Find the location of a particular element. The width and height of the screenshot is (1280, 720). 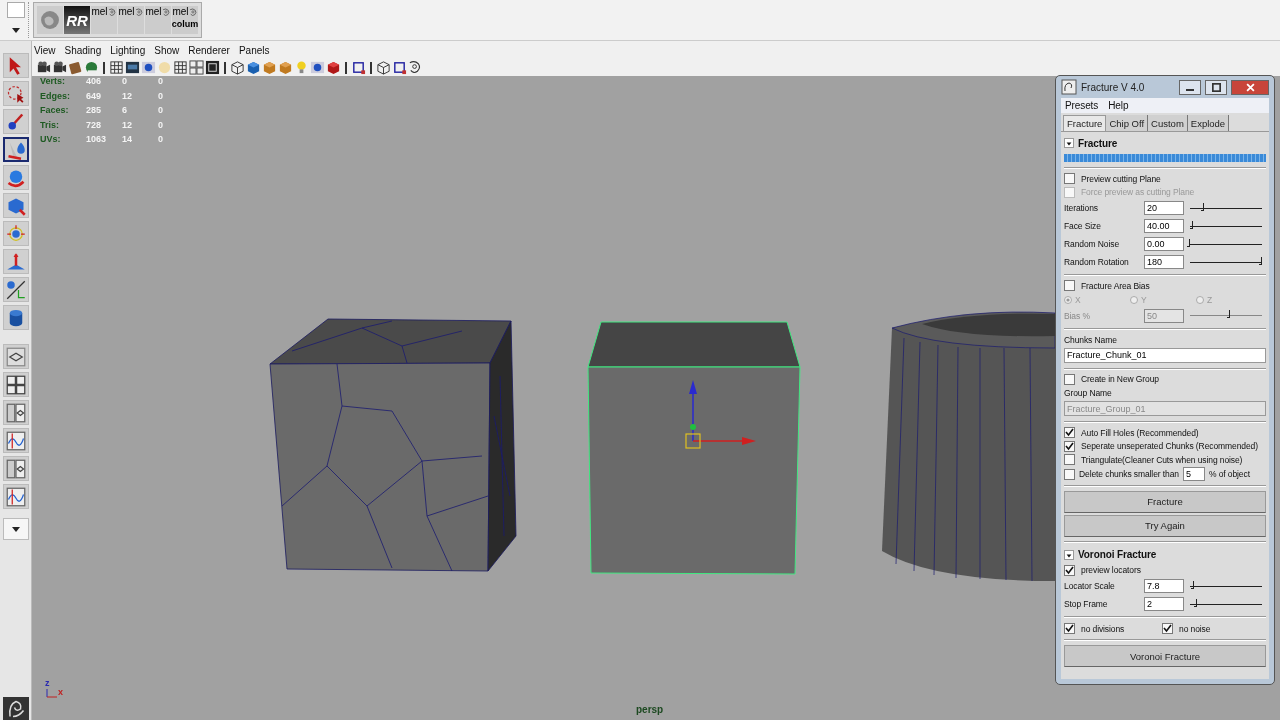

app-logo-button is located at coordinates (15, 708).